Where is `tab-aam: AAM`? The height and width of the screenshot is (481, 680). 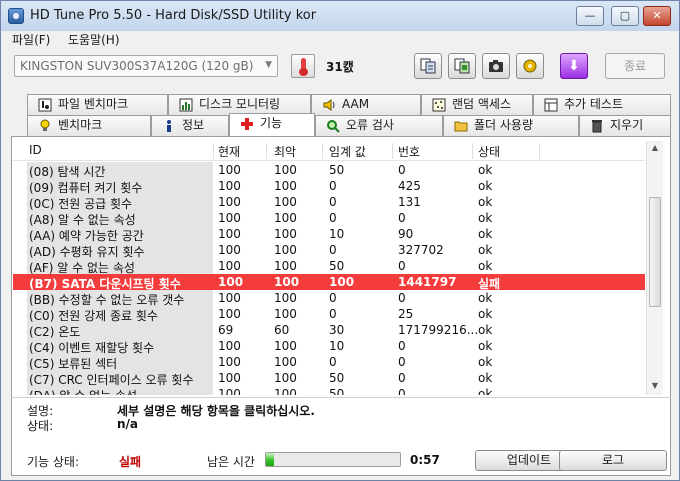
tab-aam: AAM is located at coordinates (366, 104).